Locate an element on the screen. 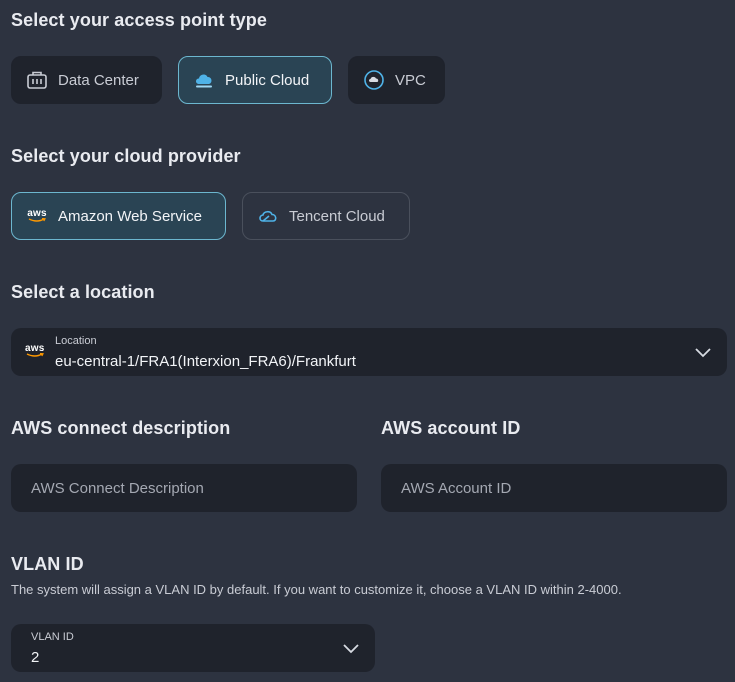 This screenshot has width=735, height=682. location-field-label: Location is located at coordinates (76, 341).